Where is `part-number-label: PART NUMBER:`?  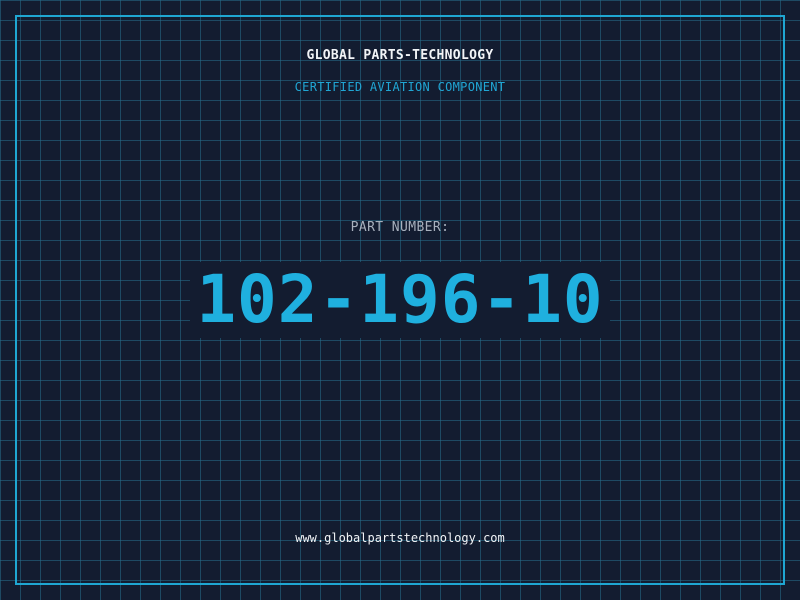 part-number-label: PART NUMBER: is located at coordinates (400, 227).